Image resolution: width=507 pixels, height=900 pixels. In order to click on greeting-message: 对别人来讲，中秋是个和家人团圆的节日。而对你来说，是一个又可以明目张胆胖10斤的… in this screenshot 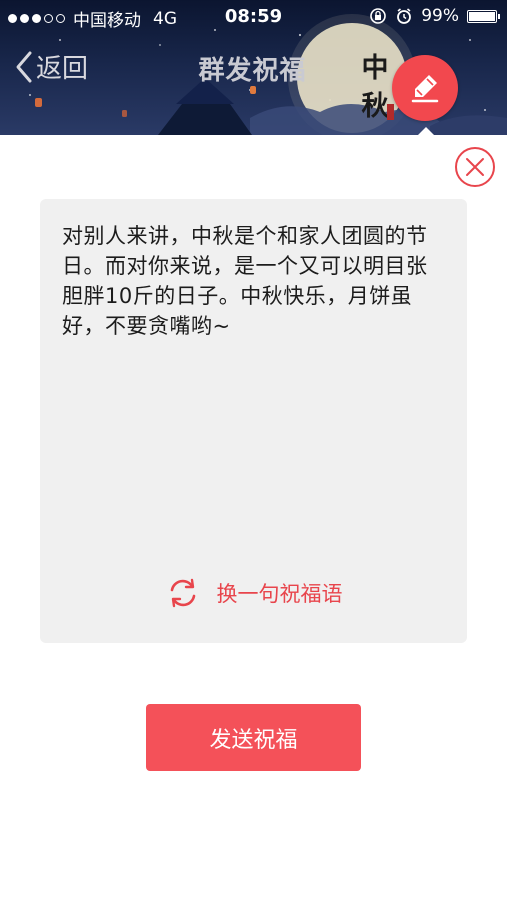, I will do `click(245, 281)`.